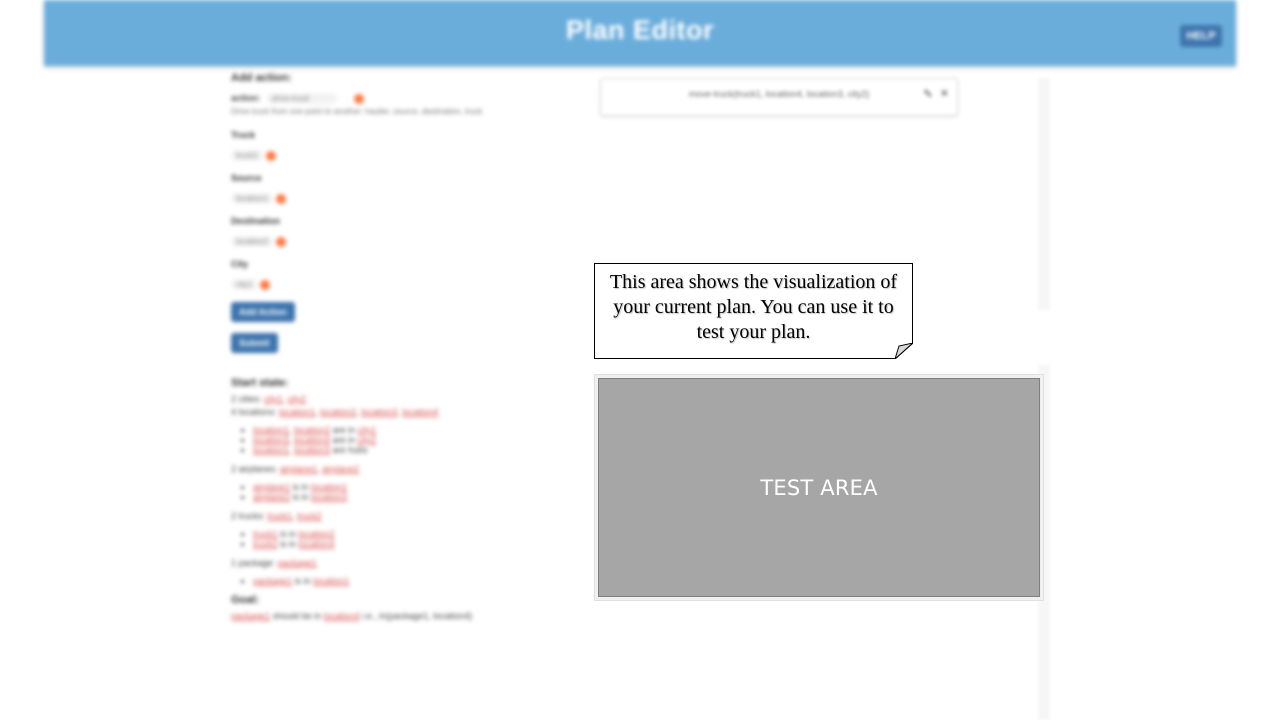  Describe the element at coordinates (247, 155) in the screenshot. I see `truck-select: truck1` at that location.